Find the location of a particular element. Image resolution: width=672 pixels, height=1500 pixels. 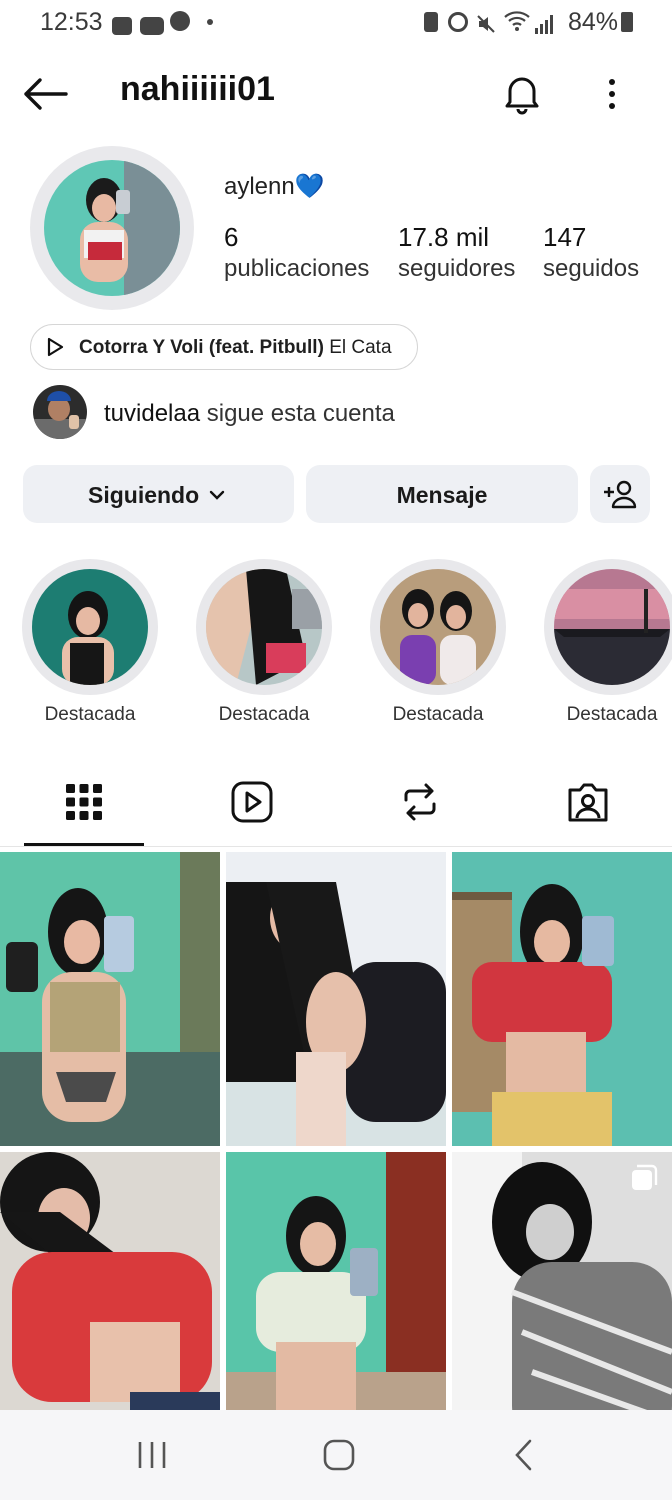

mutual-follower-avatar is located at coordinates (60, 412).